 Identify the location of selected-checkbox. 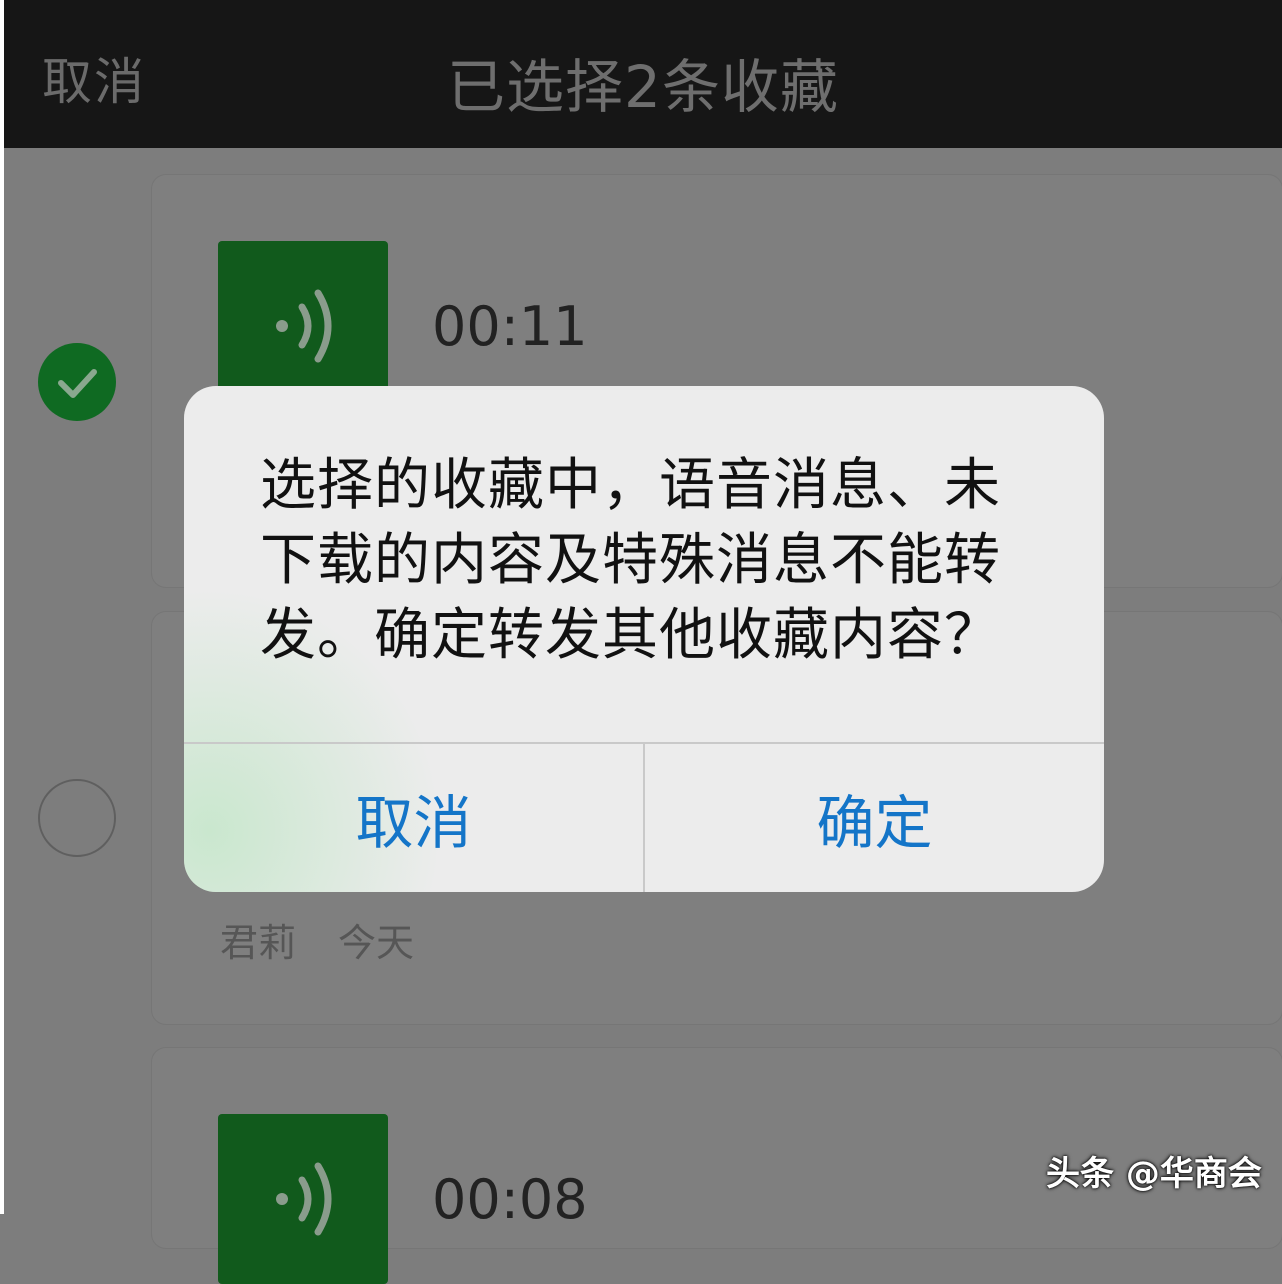
(77, 382).